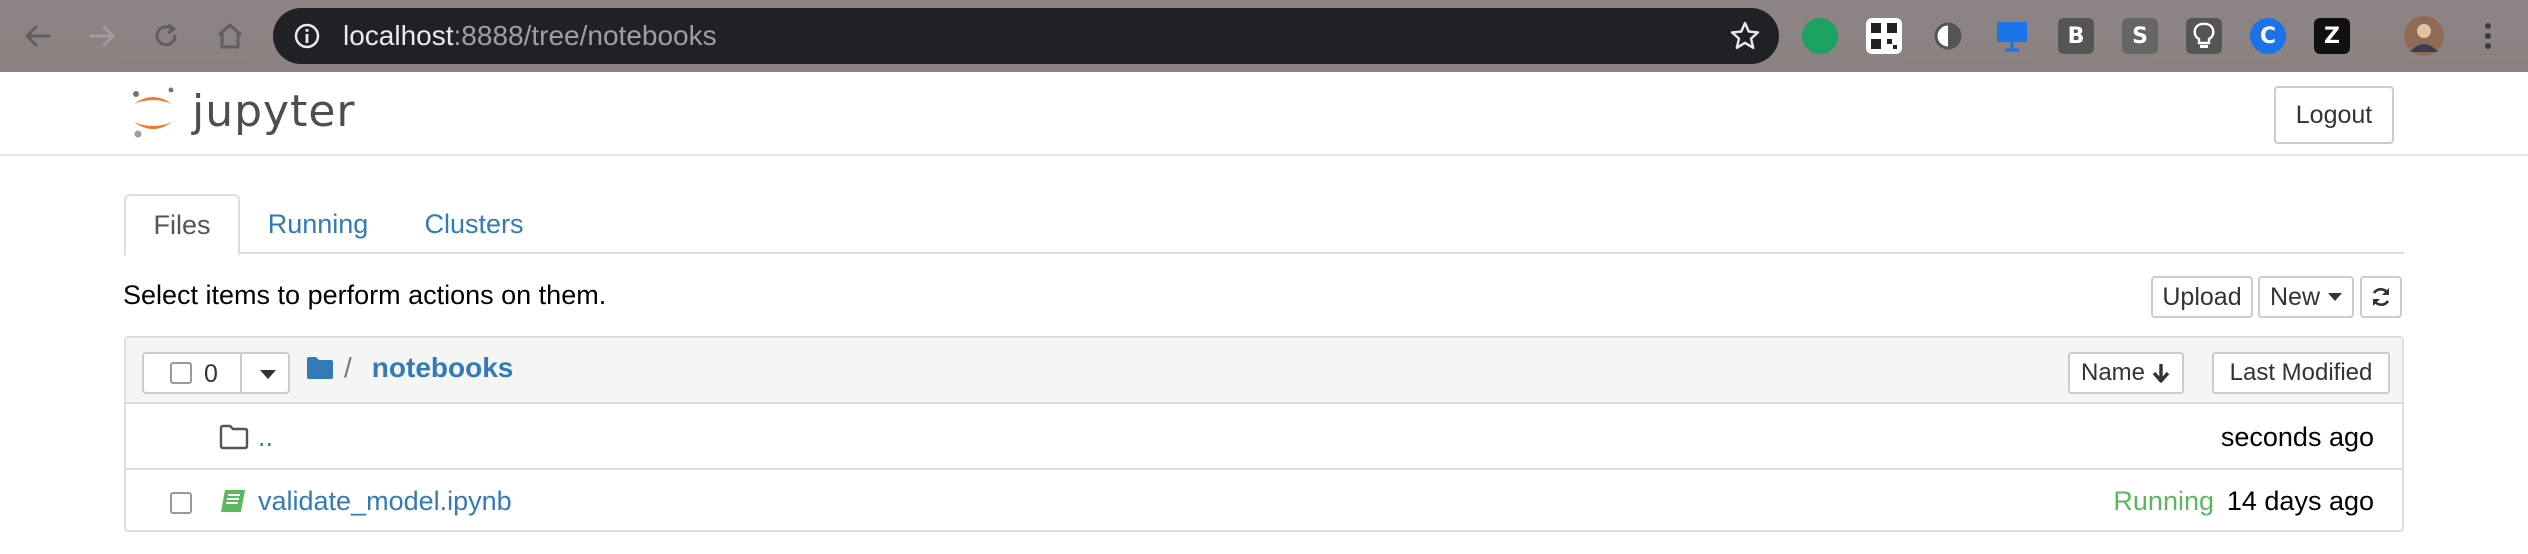 Image resolution: width=2528 pixels, height=554 pixels. What do you see at coordinates (530, 35) in the screenshot?
I see `url-text: localhost:8888/tree/notebooks` at bounding box center [530, 35].